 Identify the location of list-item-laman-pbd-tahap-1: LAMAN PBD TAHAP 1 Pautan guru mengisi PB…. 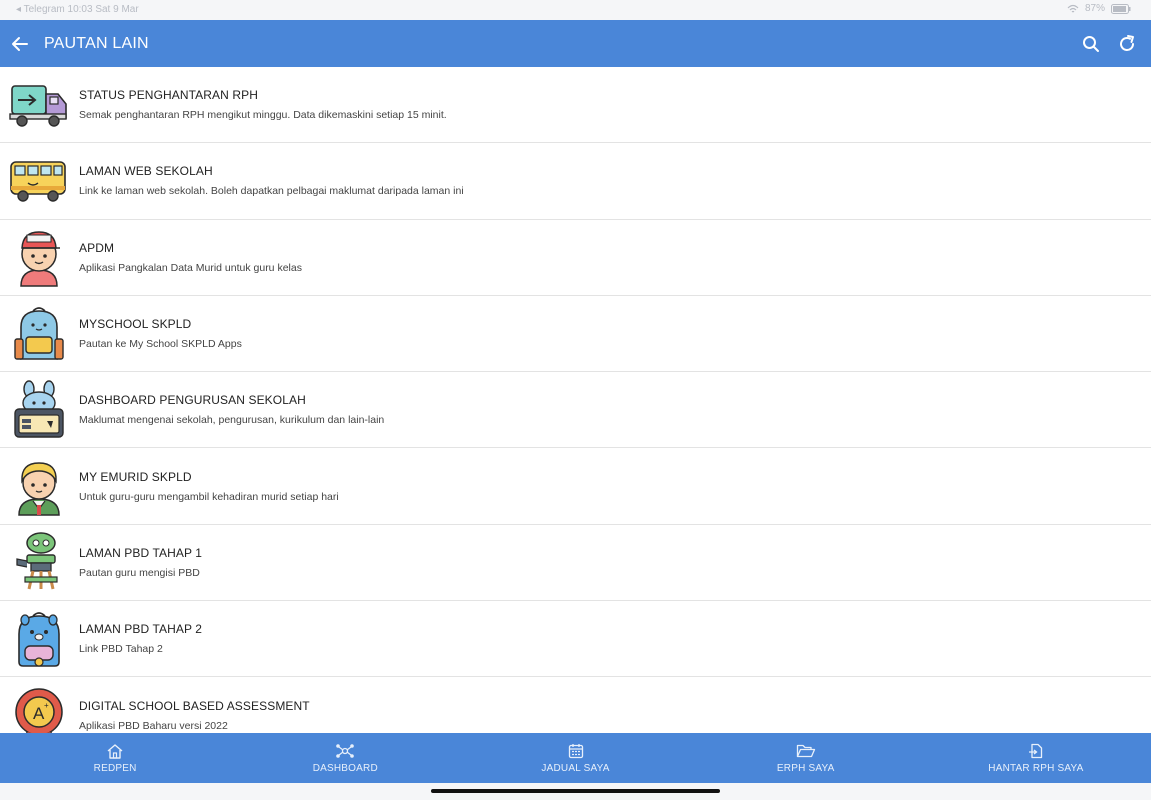
(575, 563).